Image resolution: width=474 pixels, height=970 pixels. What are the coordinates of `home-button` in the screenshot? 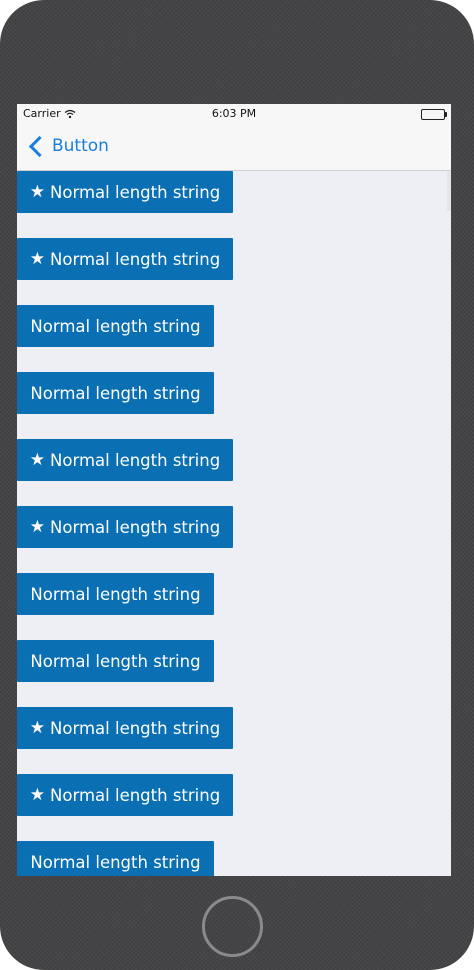 It's located at (232, 926).